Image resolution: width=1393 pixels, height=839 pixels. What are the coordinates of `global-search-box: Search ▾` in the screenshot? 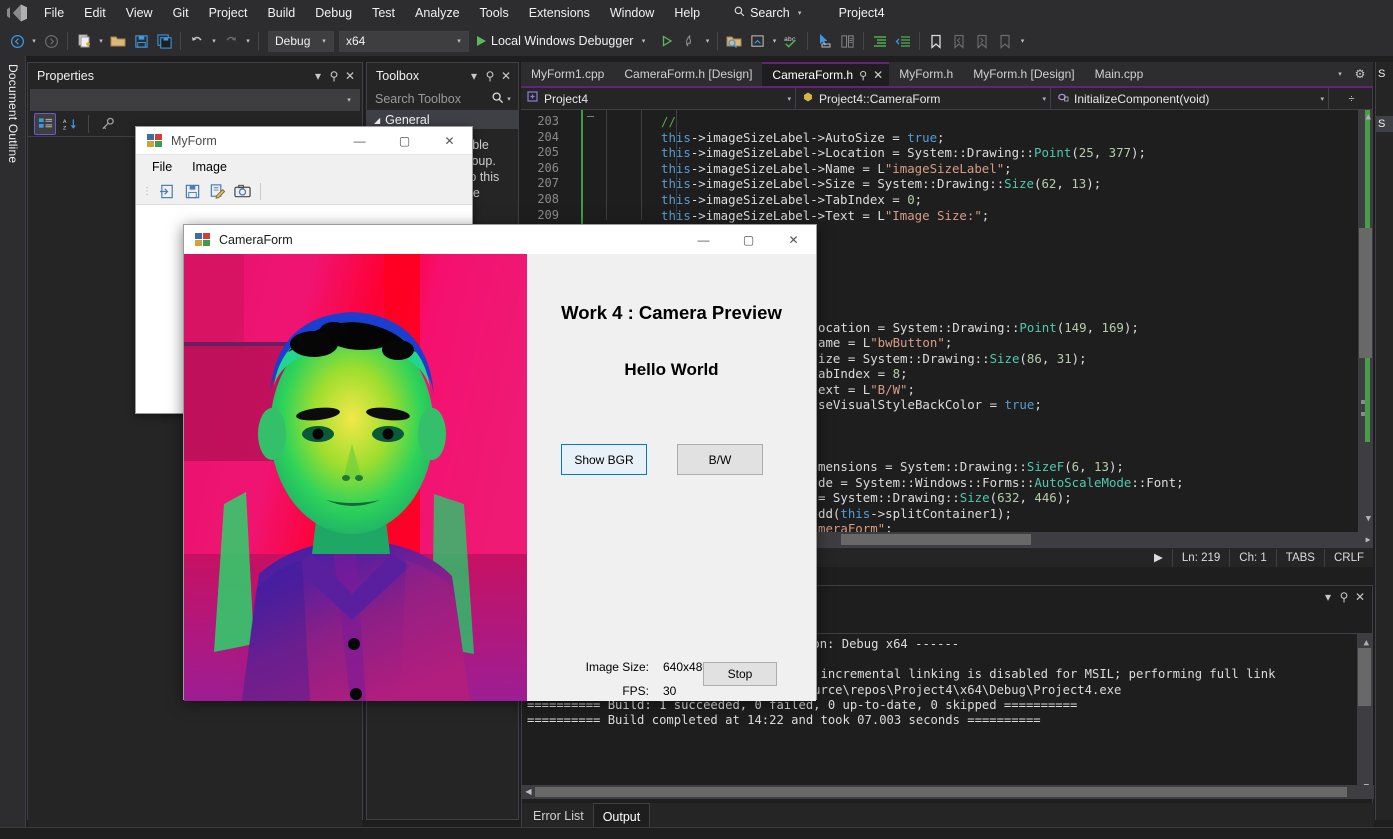 It's located at (769, 13).